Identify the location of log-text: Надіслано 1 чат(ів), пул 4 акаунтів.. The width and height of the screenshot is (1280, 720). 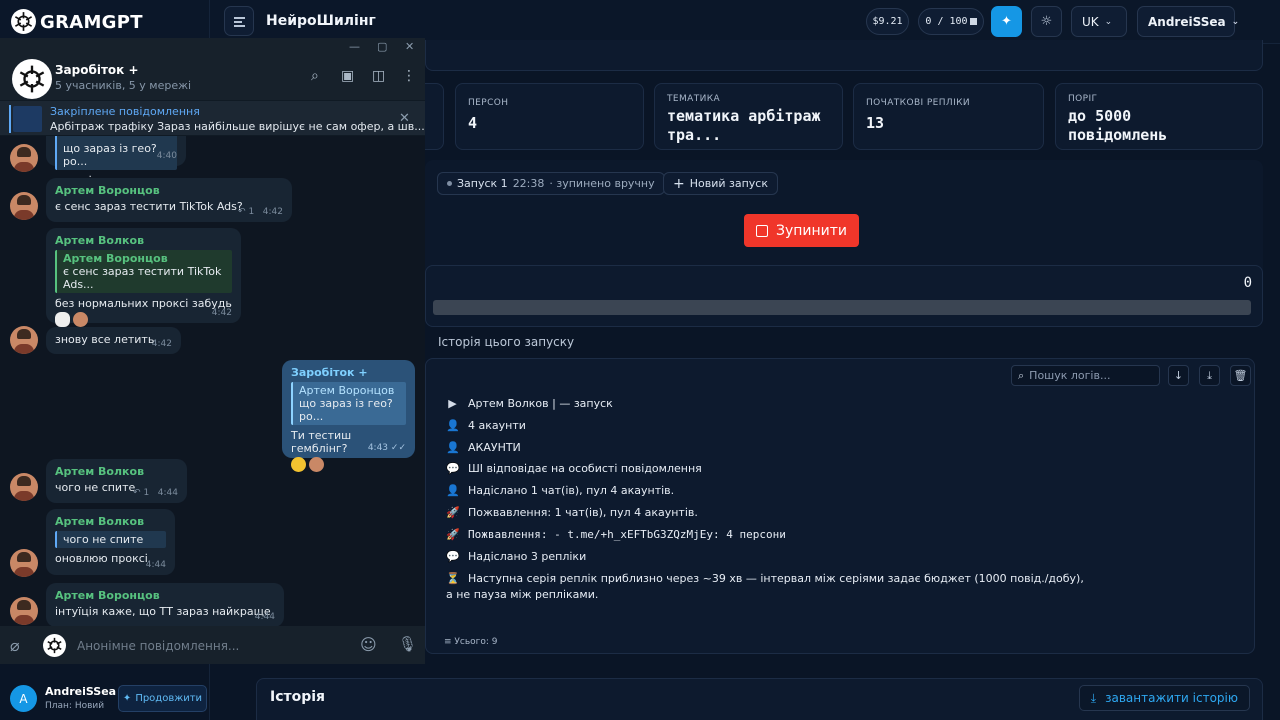
(571, 491).